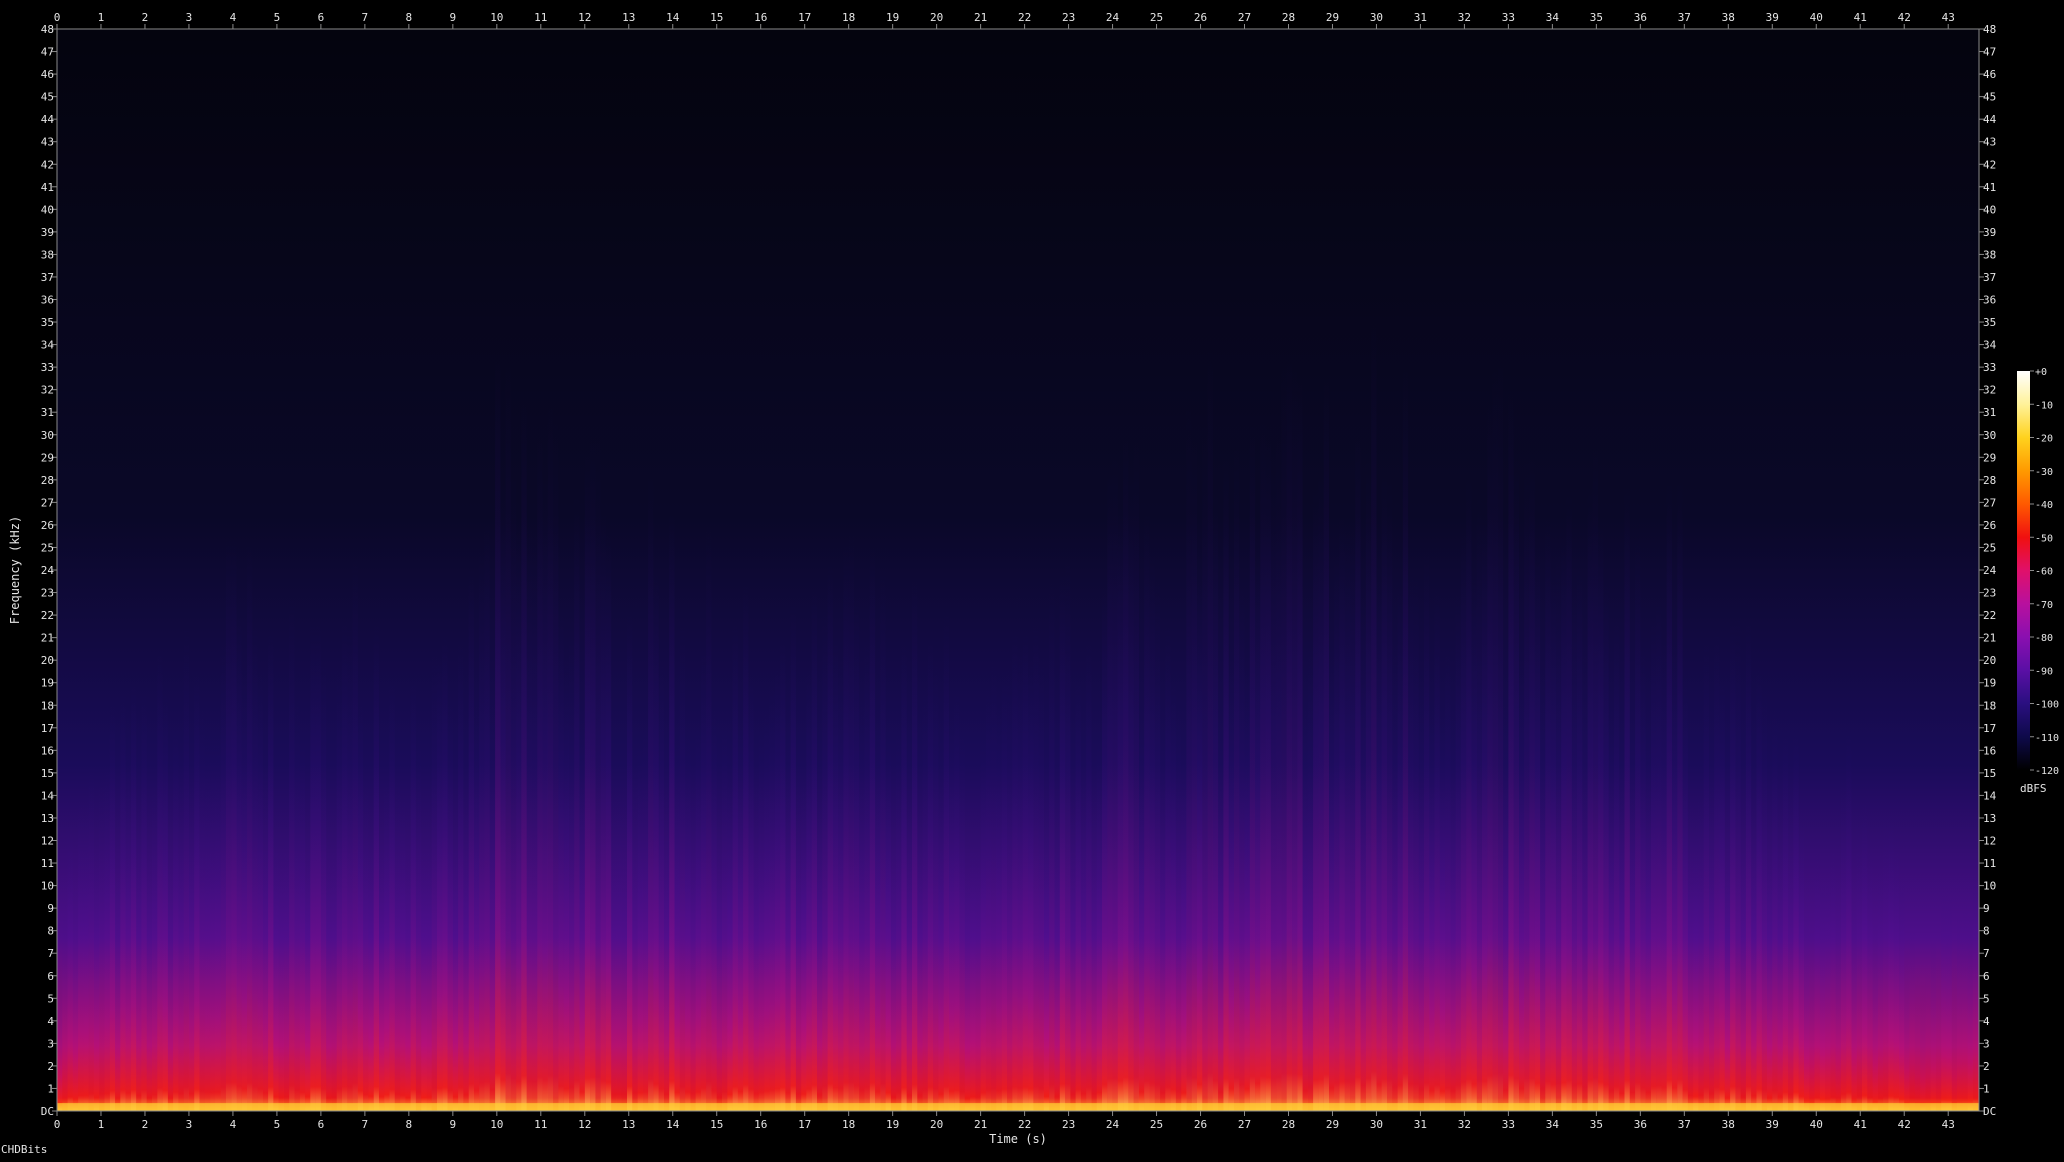  I want to click on x-tick-label-top: 25, so click(1156, 17).